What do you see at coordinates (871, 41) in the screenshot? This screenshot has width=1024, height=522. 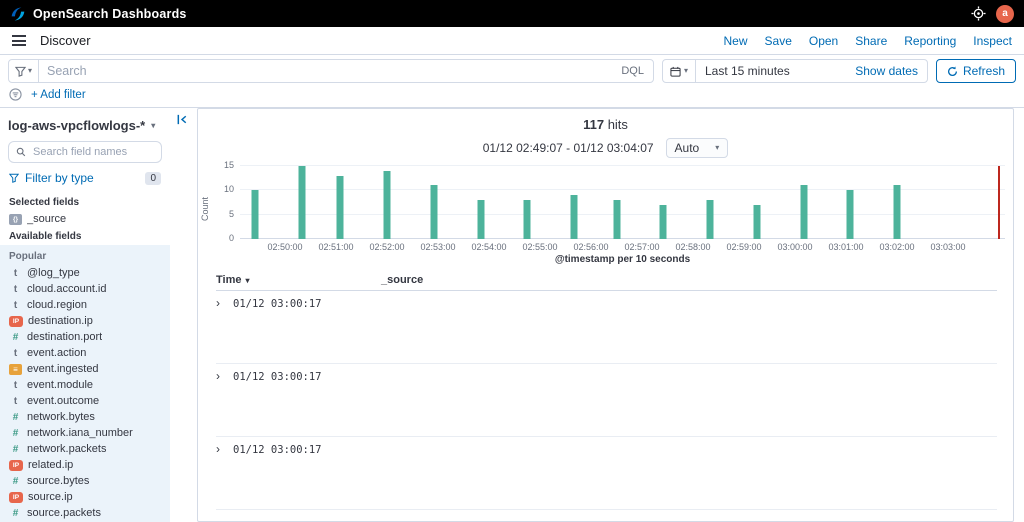 I see `nav-action-share: Share` at bounding box center [871, 41].